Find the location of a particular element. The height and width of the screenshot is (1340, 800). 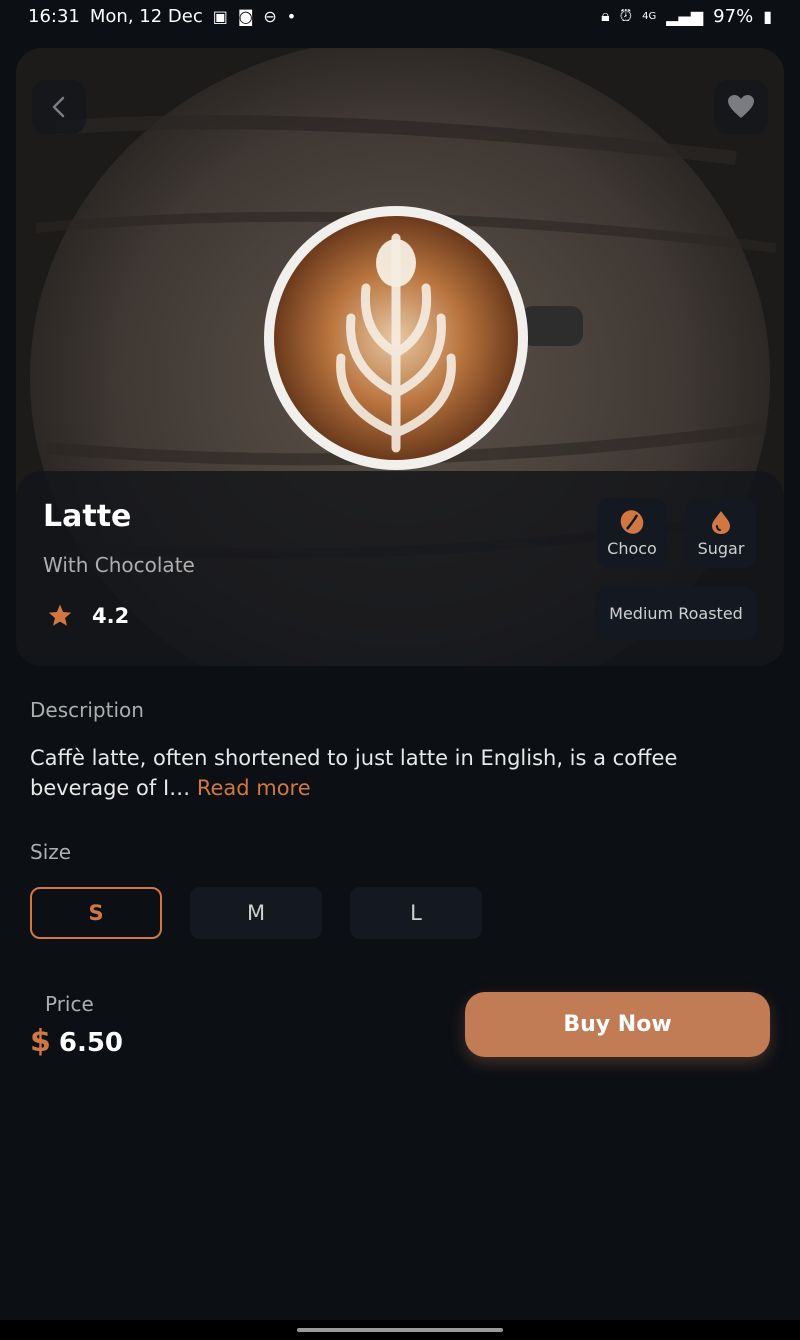

roast-level-badge: Medium Roasted is located at coordinates (676, 613).